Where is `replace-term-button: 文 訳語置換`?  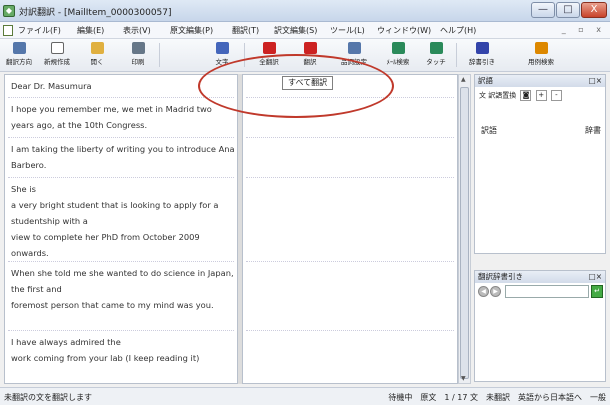 replace-term-button: 文 訳語置換 is located at coordinates (497, 96).